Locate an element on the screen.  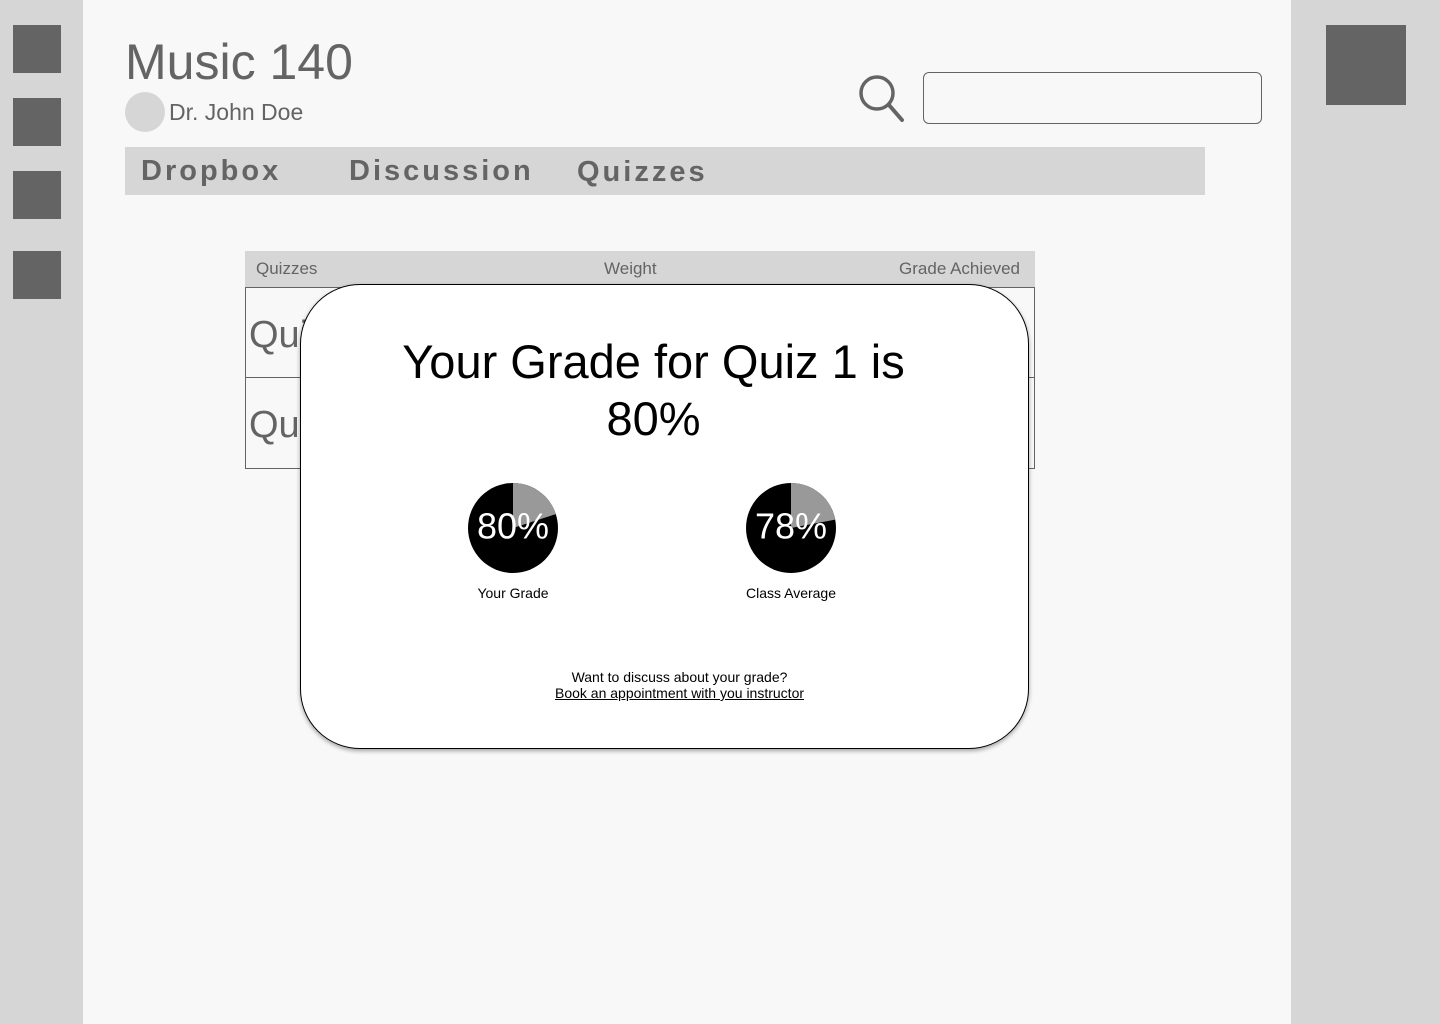
your-grade-chart: 80% Your Grade is located at coordinates (513, 541).